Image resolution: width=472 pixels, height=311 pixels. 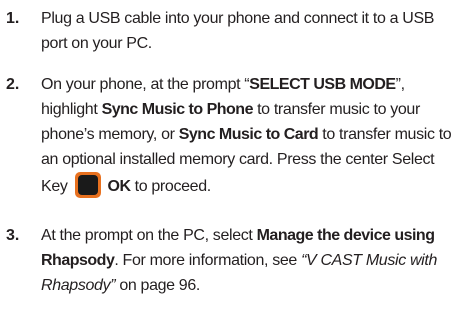 I want to click on text-run: to proceed., so click(x=171, y=186).